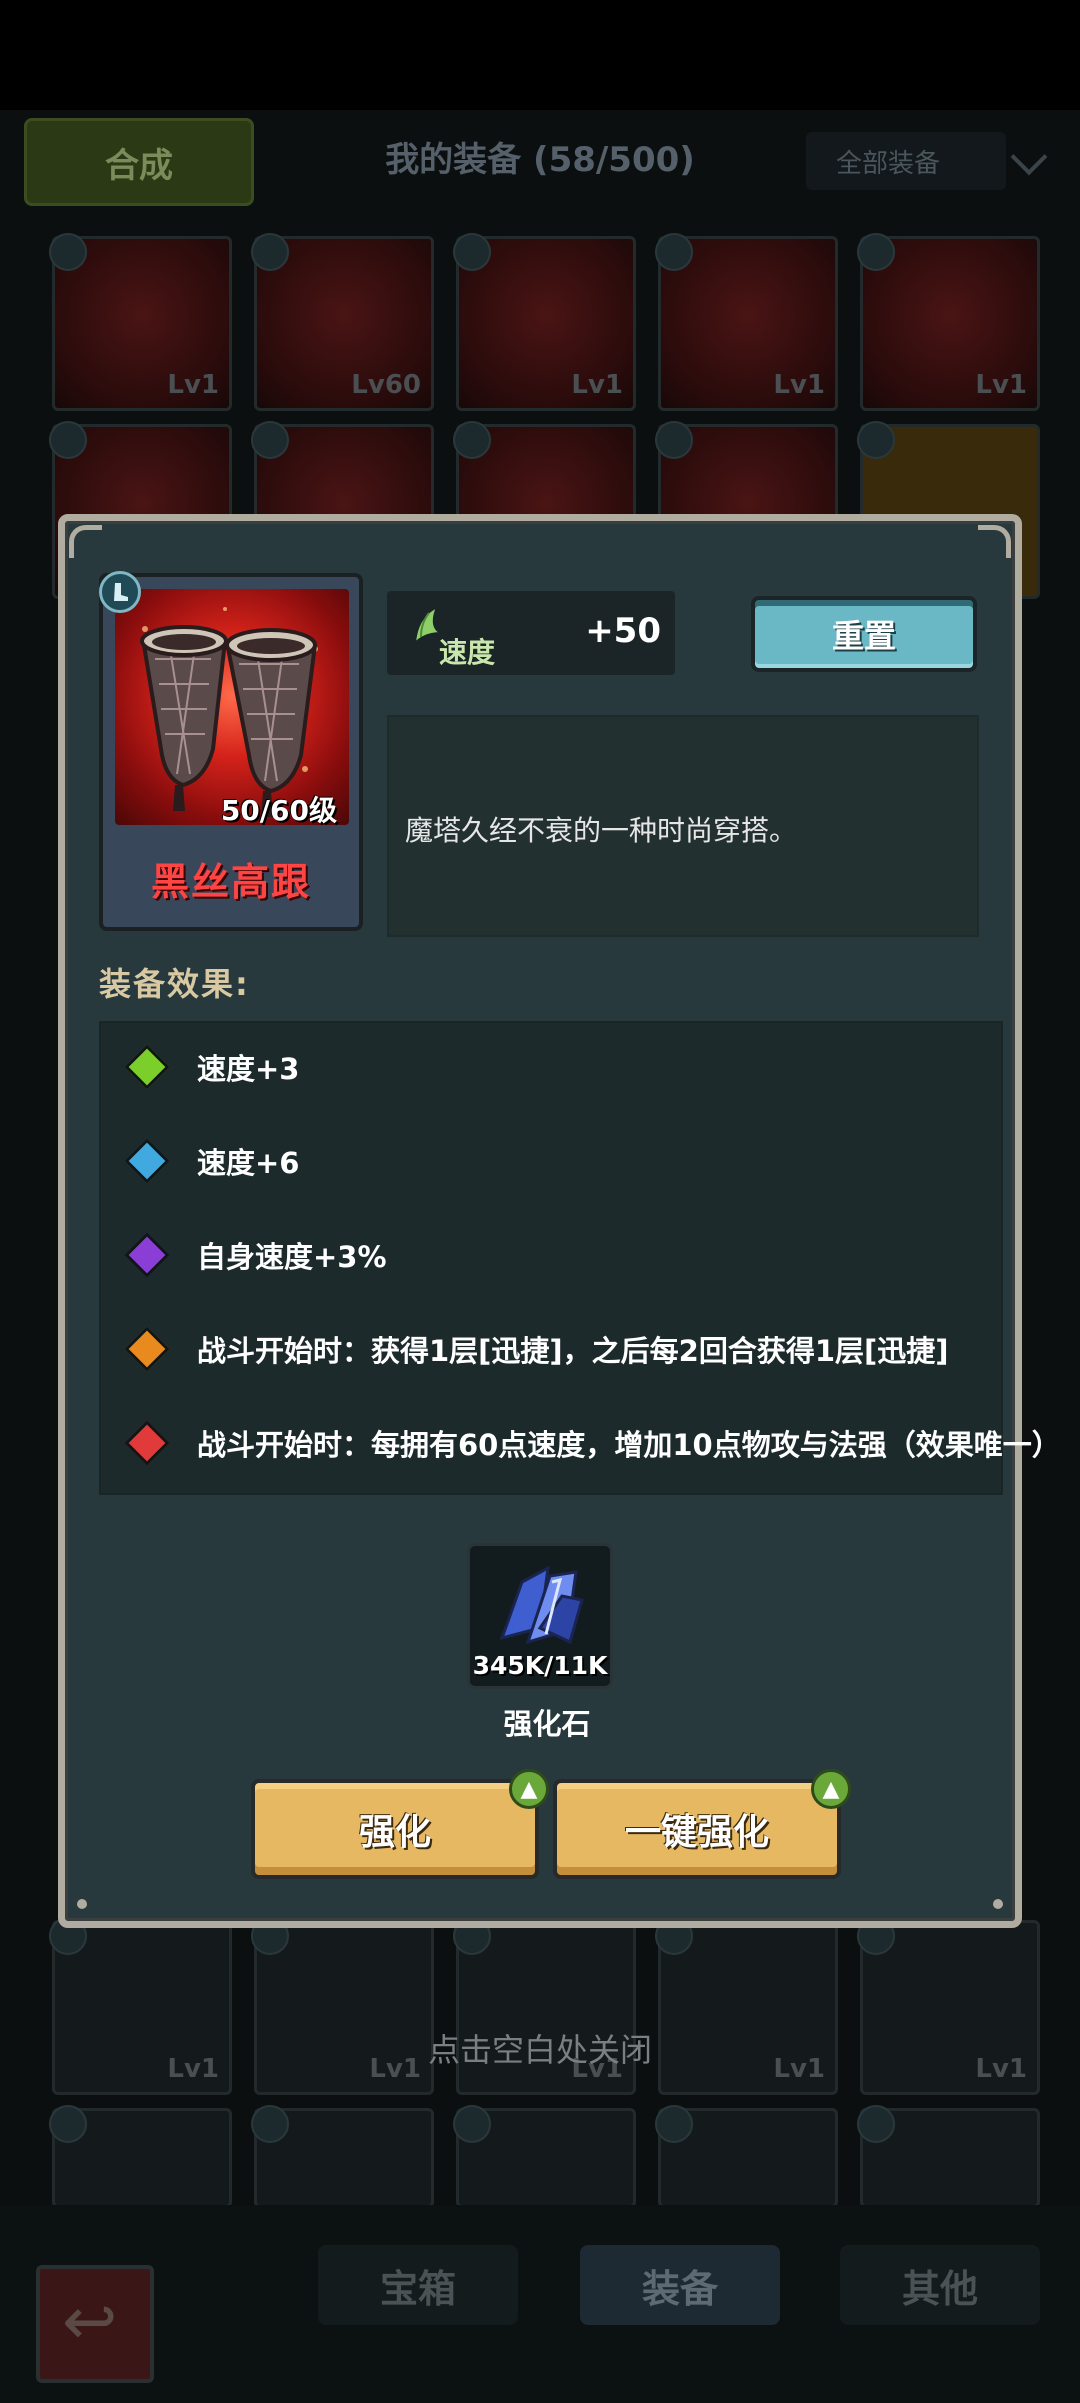 This screenshot has width=1080, height=2403. I want to click on effect-text: 速度+3, so click(248, 1069).